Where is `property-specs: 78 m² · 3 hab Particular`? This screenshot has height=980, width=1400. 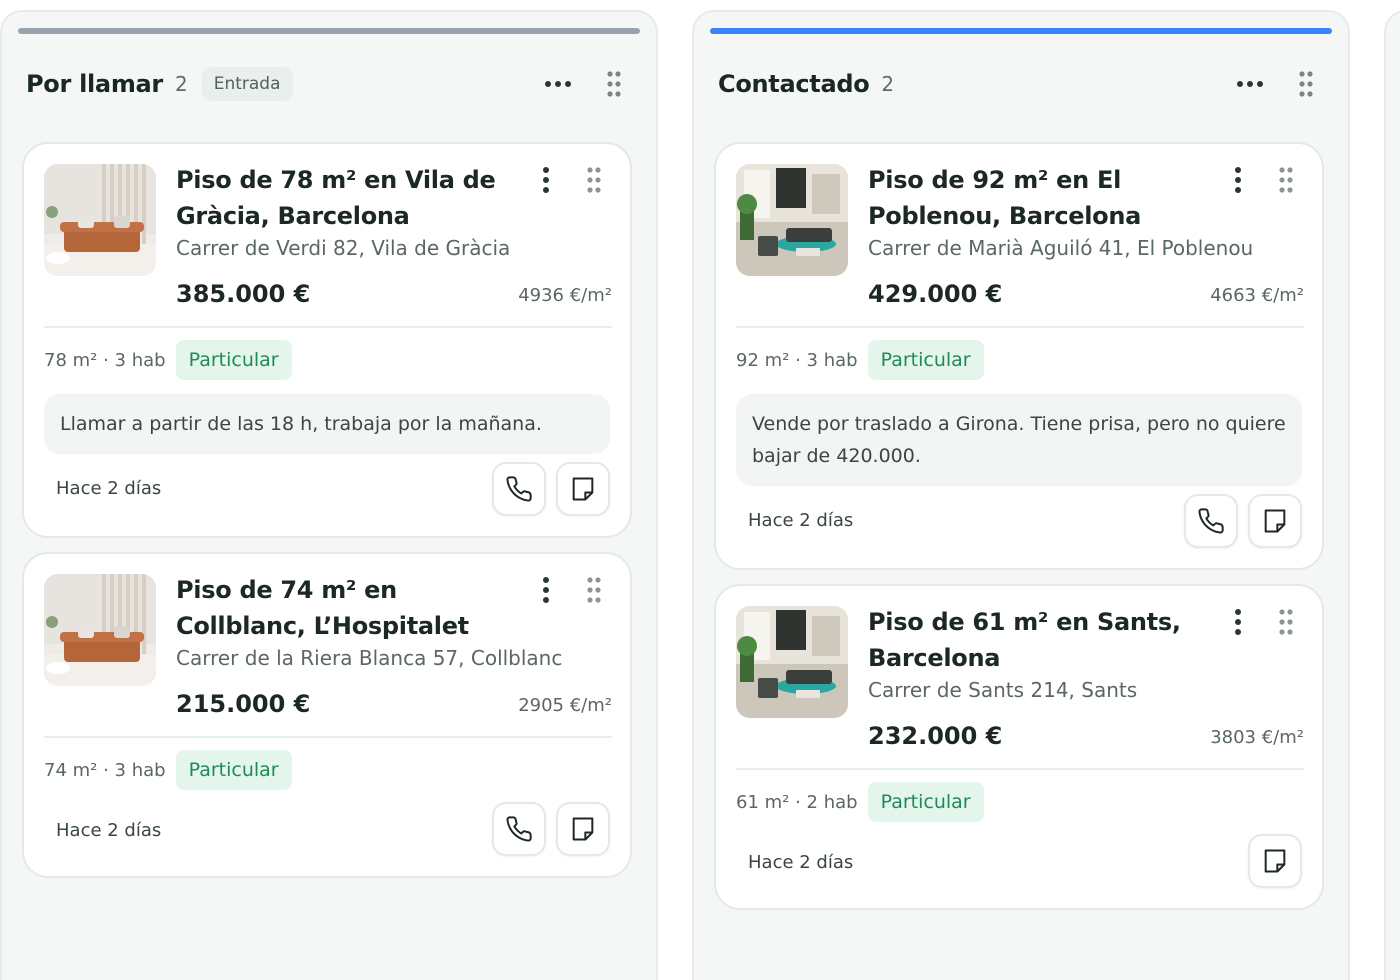 property-specs: 78 m² · 3 hab Particular is located at coordinates (168, 360).